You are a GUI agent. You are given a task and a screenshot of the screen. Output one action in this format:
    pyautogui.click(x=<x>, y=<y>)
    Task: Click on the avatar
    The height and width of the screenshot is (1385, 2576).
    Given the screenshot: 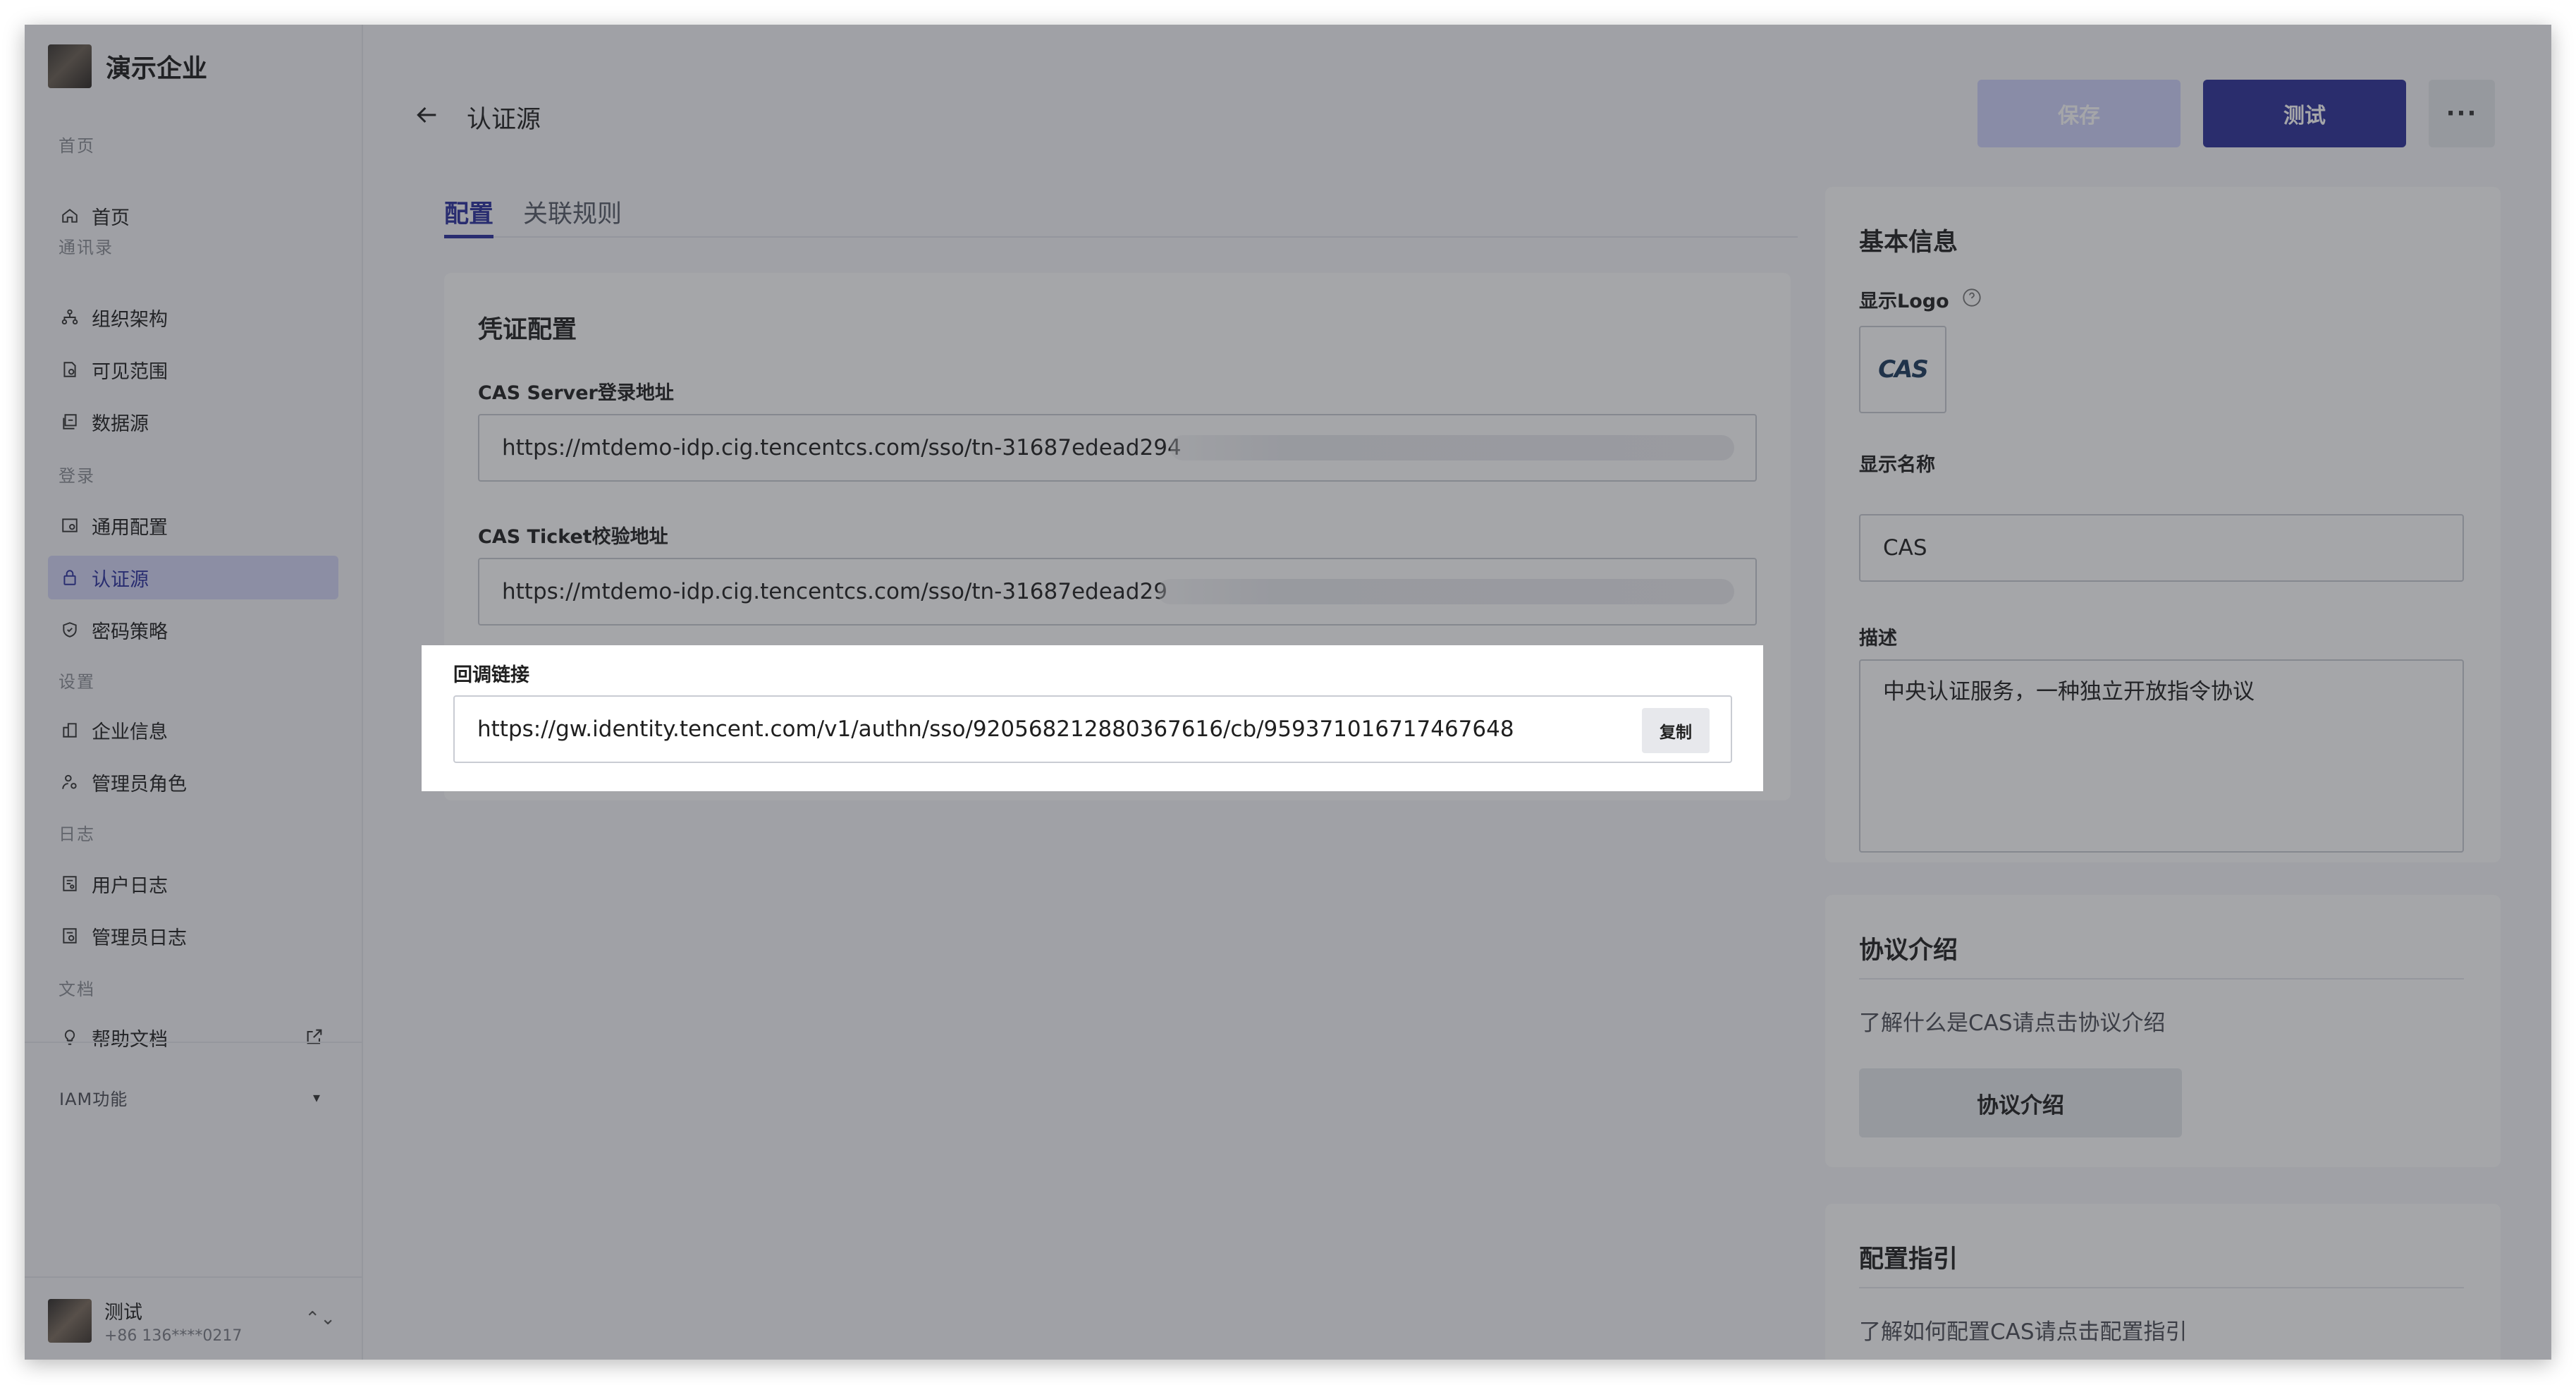 What is the action you would take?
    pyautogui.click(x=70, y=1320)
    